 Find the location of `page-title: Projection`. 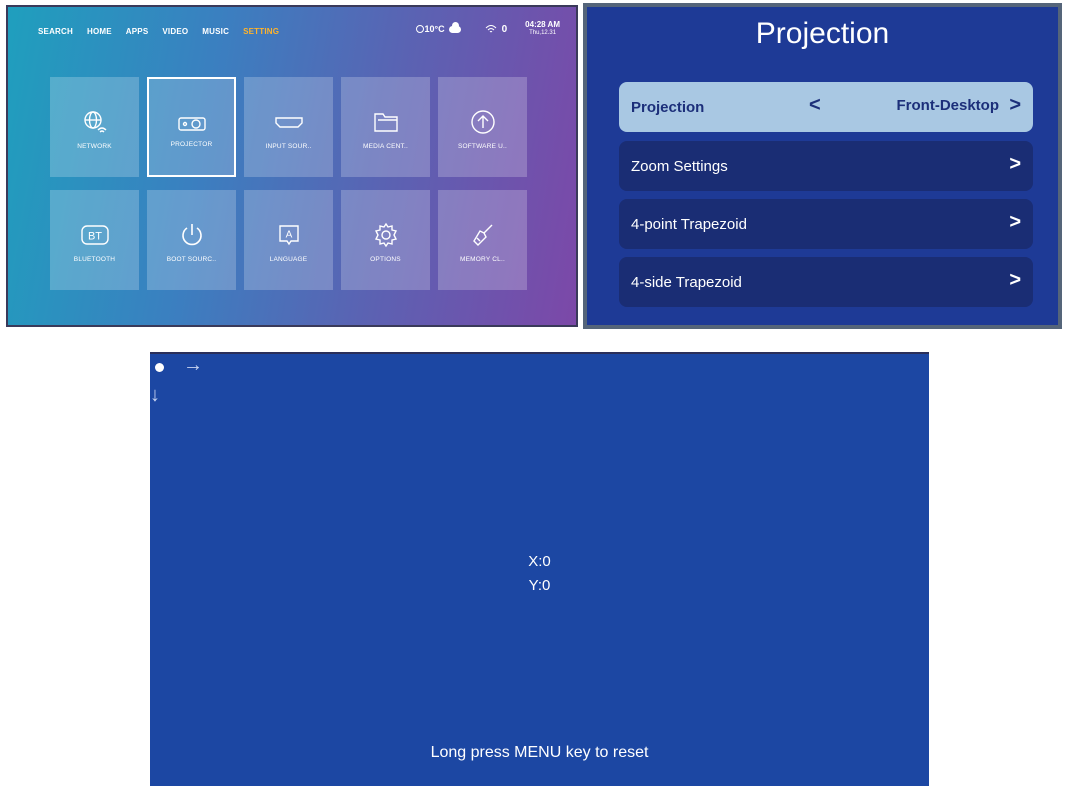

page-title: Projection is located at coordinates (822, 33).